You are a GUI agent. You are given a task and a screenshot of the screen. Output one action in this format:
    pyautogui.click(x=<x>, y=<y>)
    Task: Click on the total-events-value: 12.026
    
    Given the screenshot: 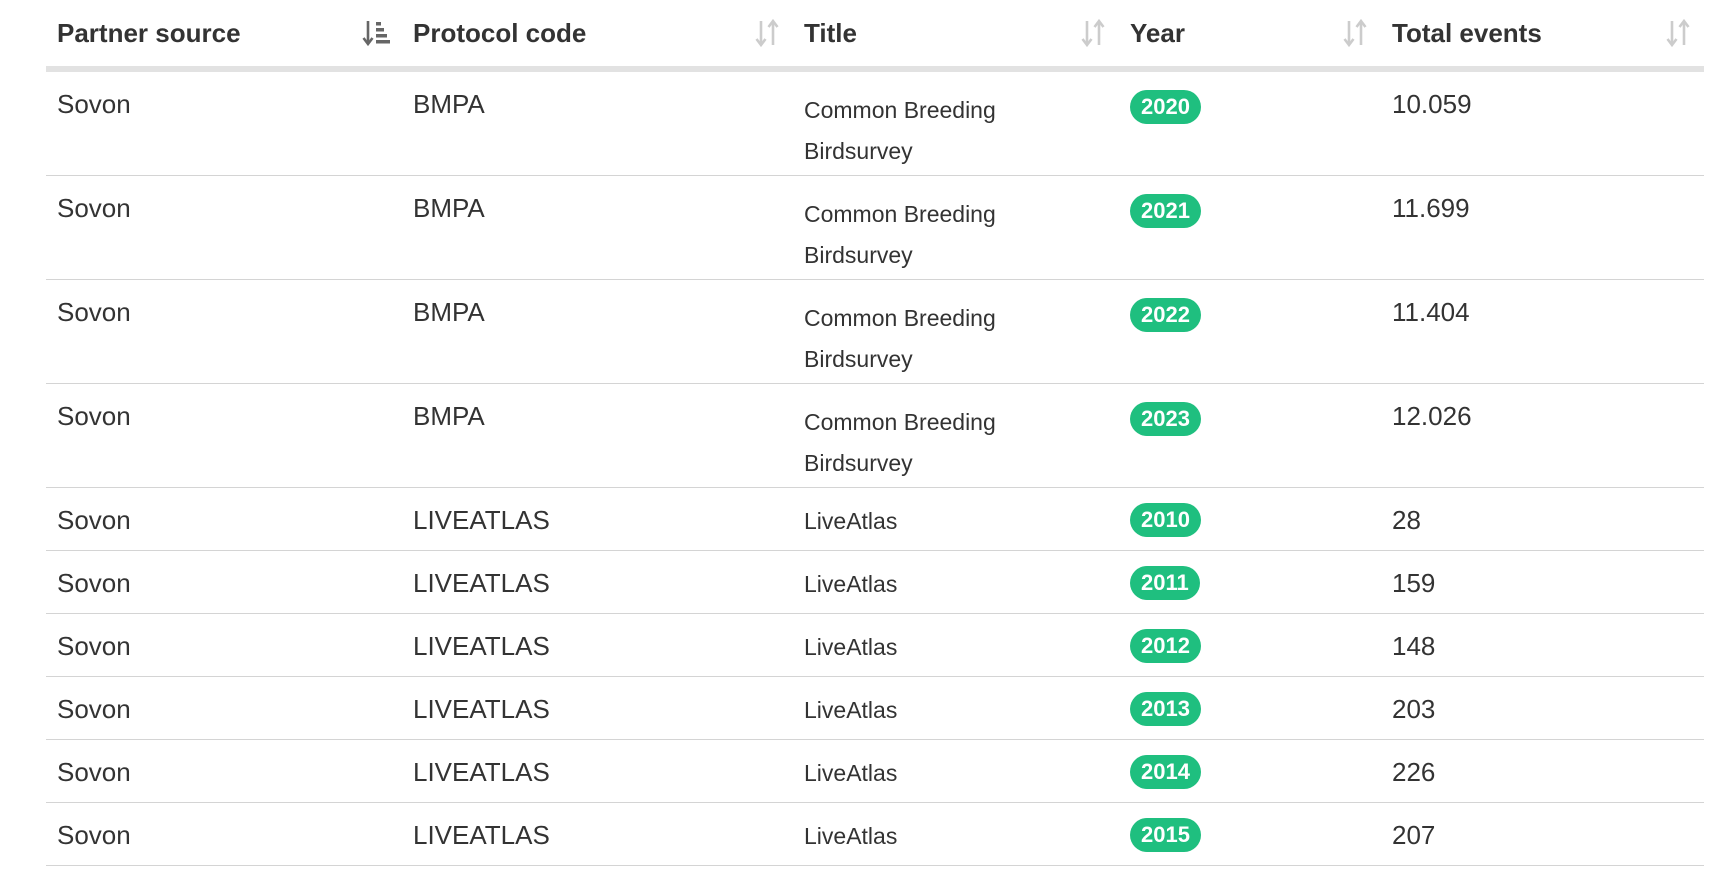 What is the action you would take?
    pyautogui.click(x=1432, y=416)
    